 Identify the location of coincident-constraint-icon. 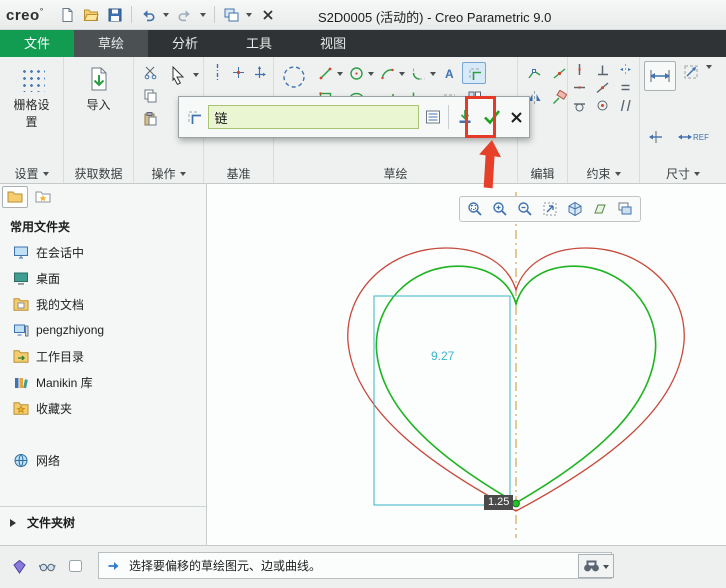
(602, 105).